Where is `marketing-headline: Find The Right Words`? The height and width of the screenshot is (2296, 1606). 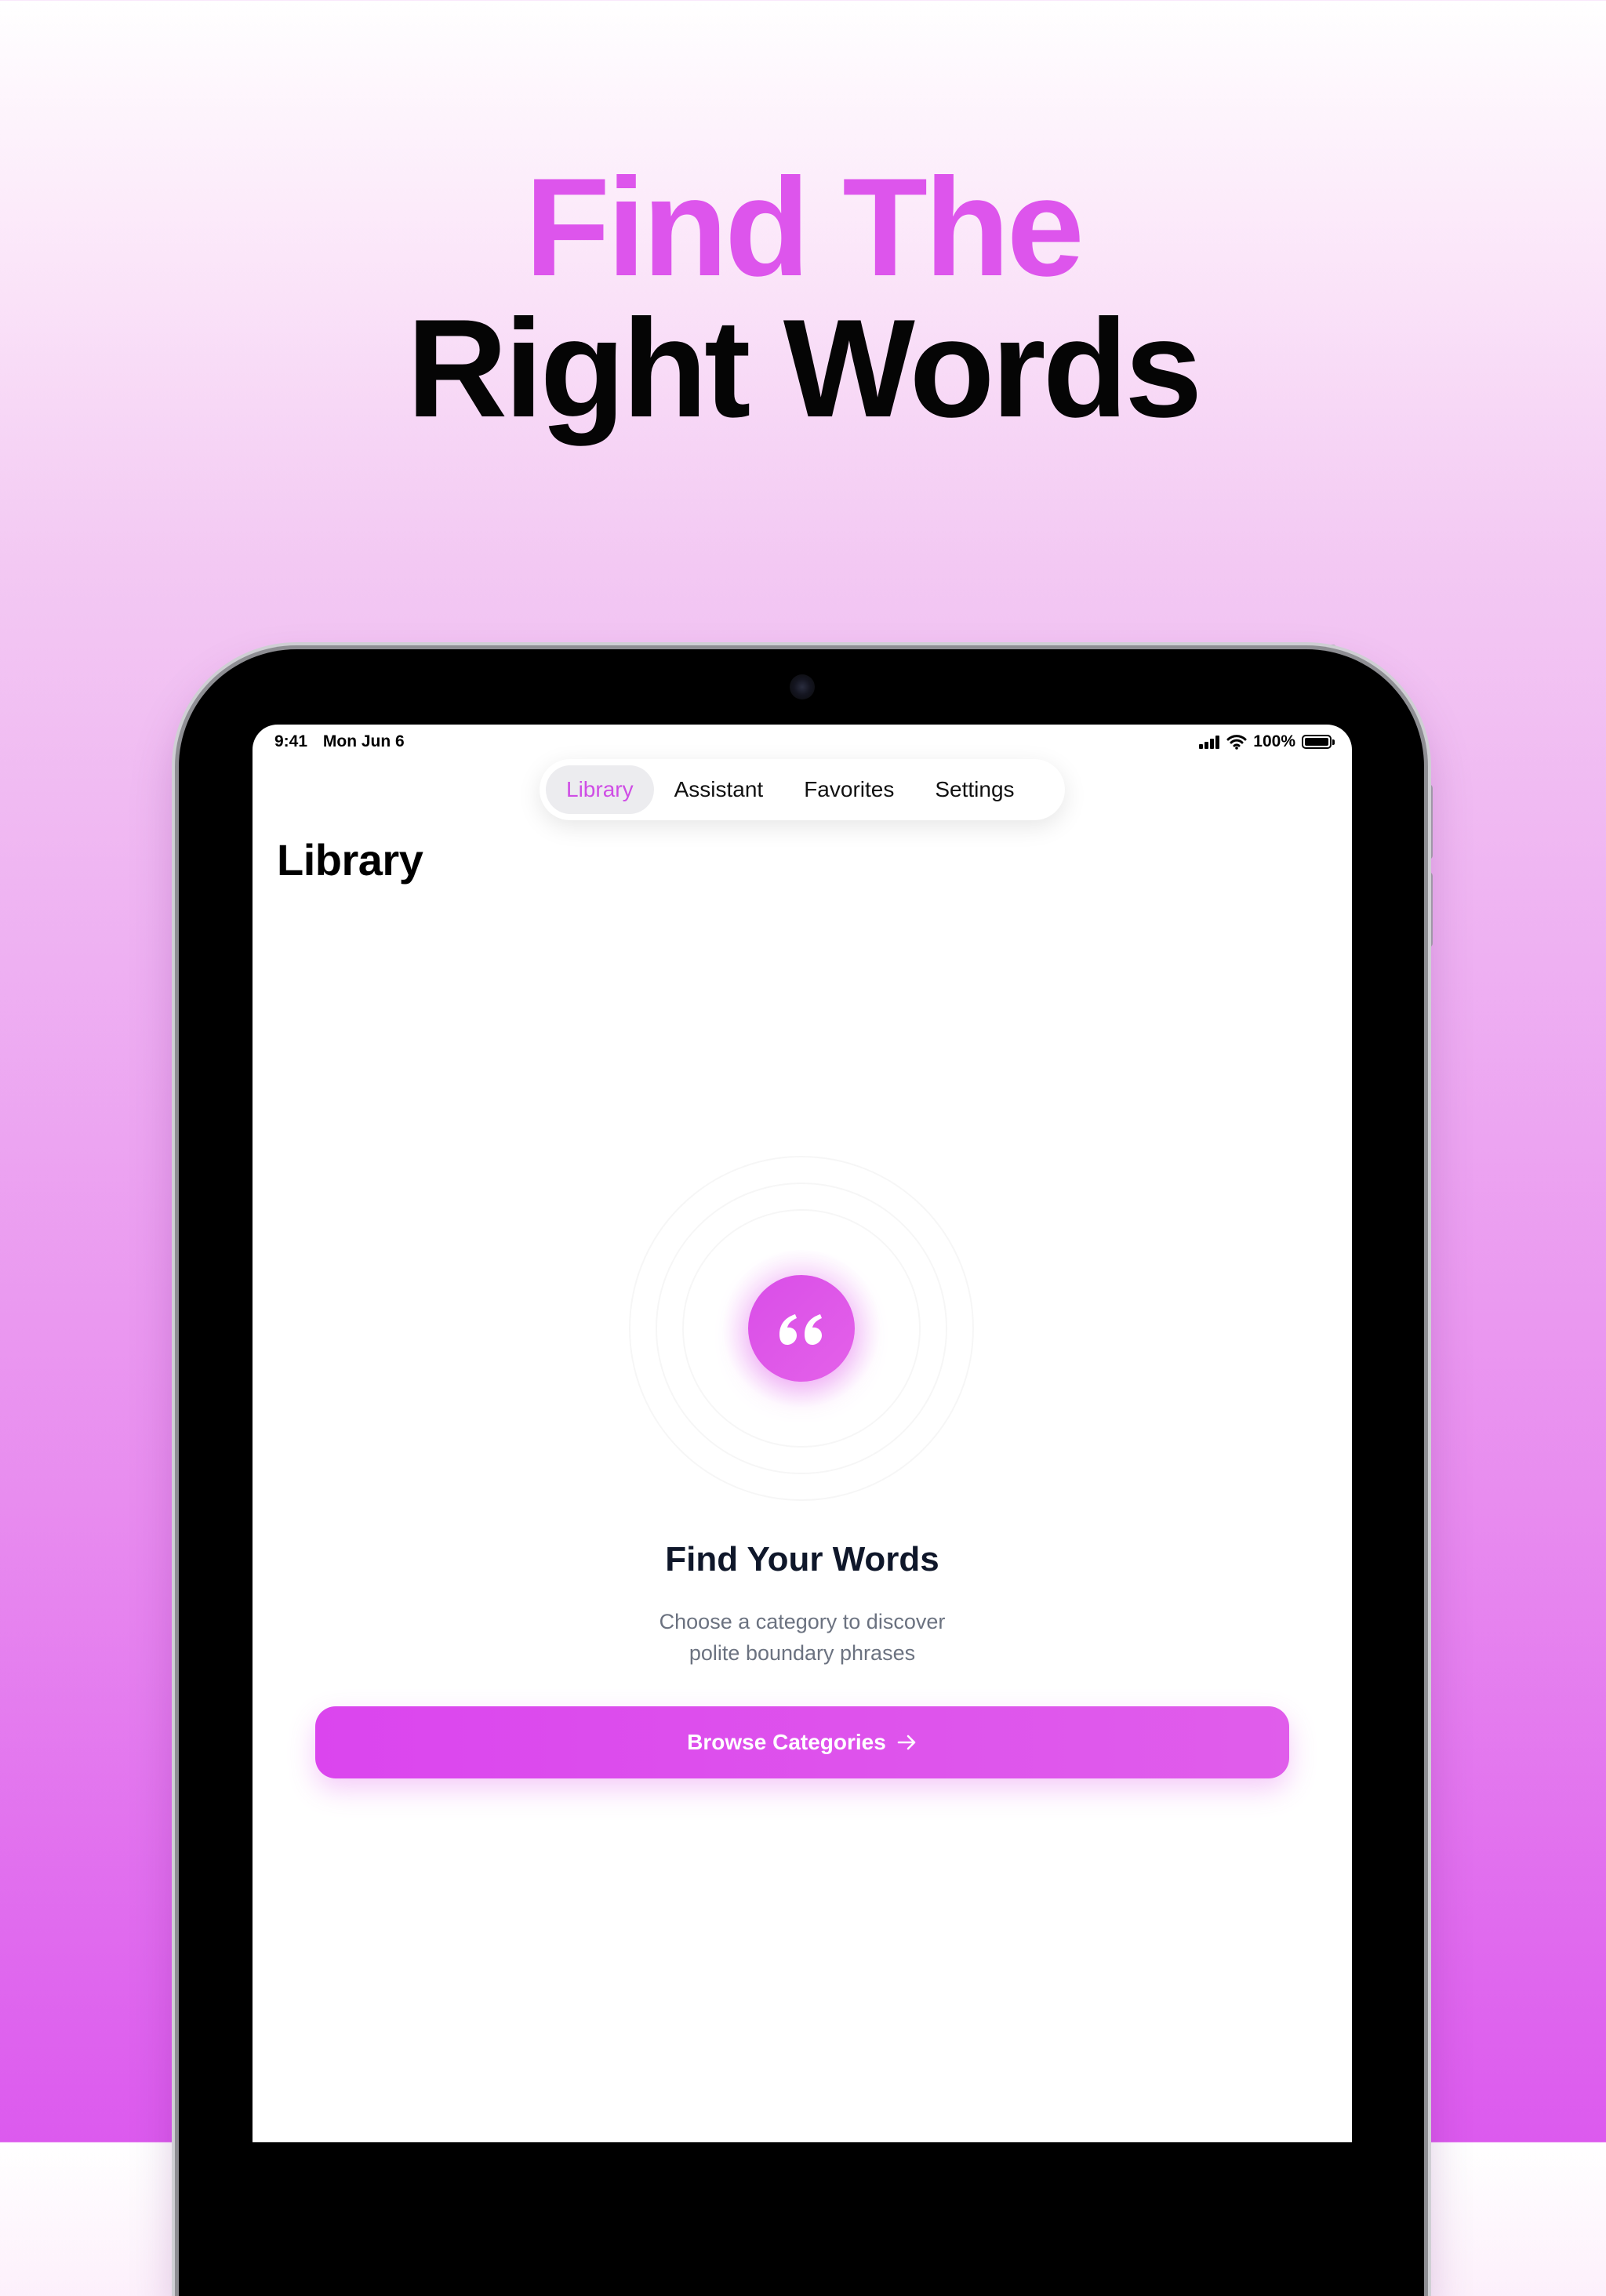 marketing-headline: Find The Right Words is located at coordinates (803, 298).